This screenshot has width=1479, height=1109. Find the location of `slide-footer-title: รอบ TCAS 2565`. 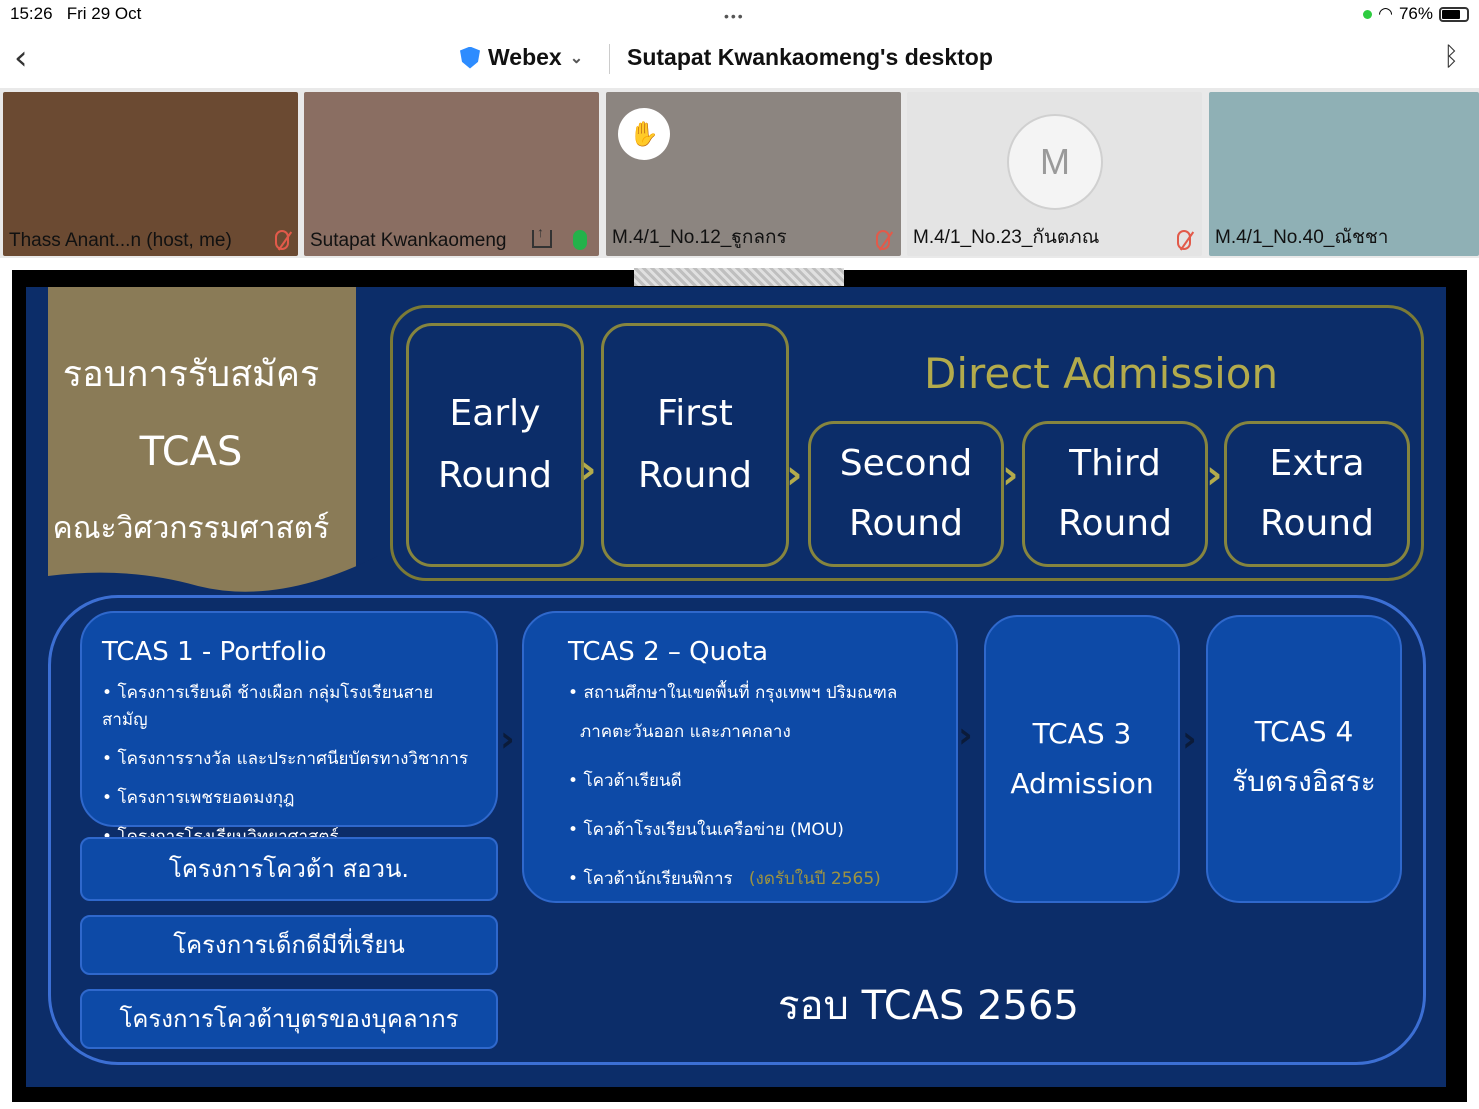

slide-footer-title: รอบ TCAS 2565 is located at coordinates (928, 1006).